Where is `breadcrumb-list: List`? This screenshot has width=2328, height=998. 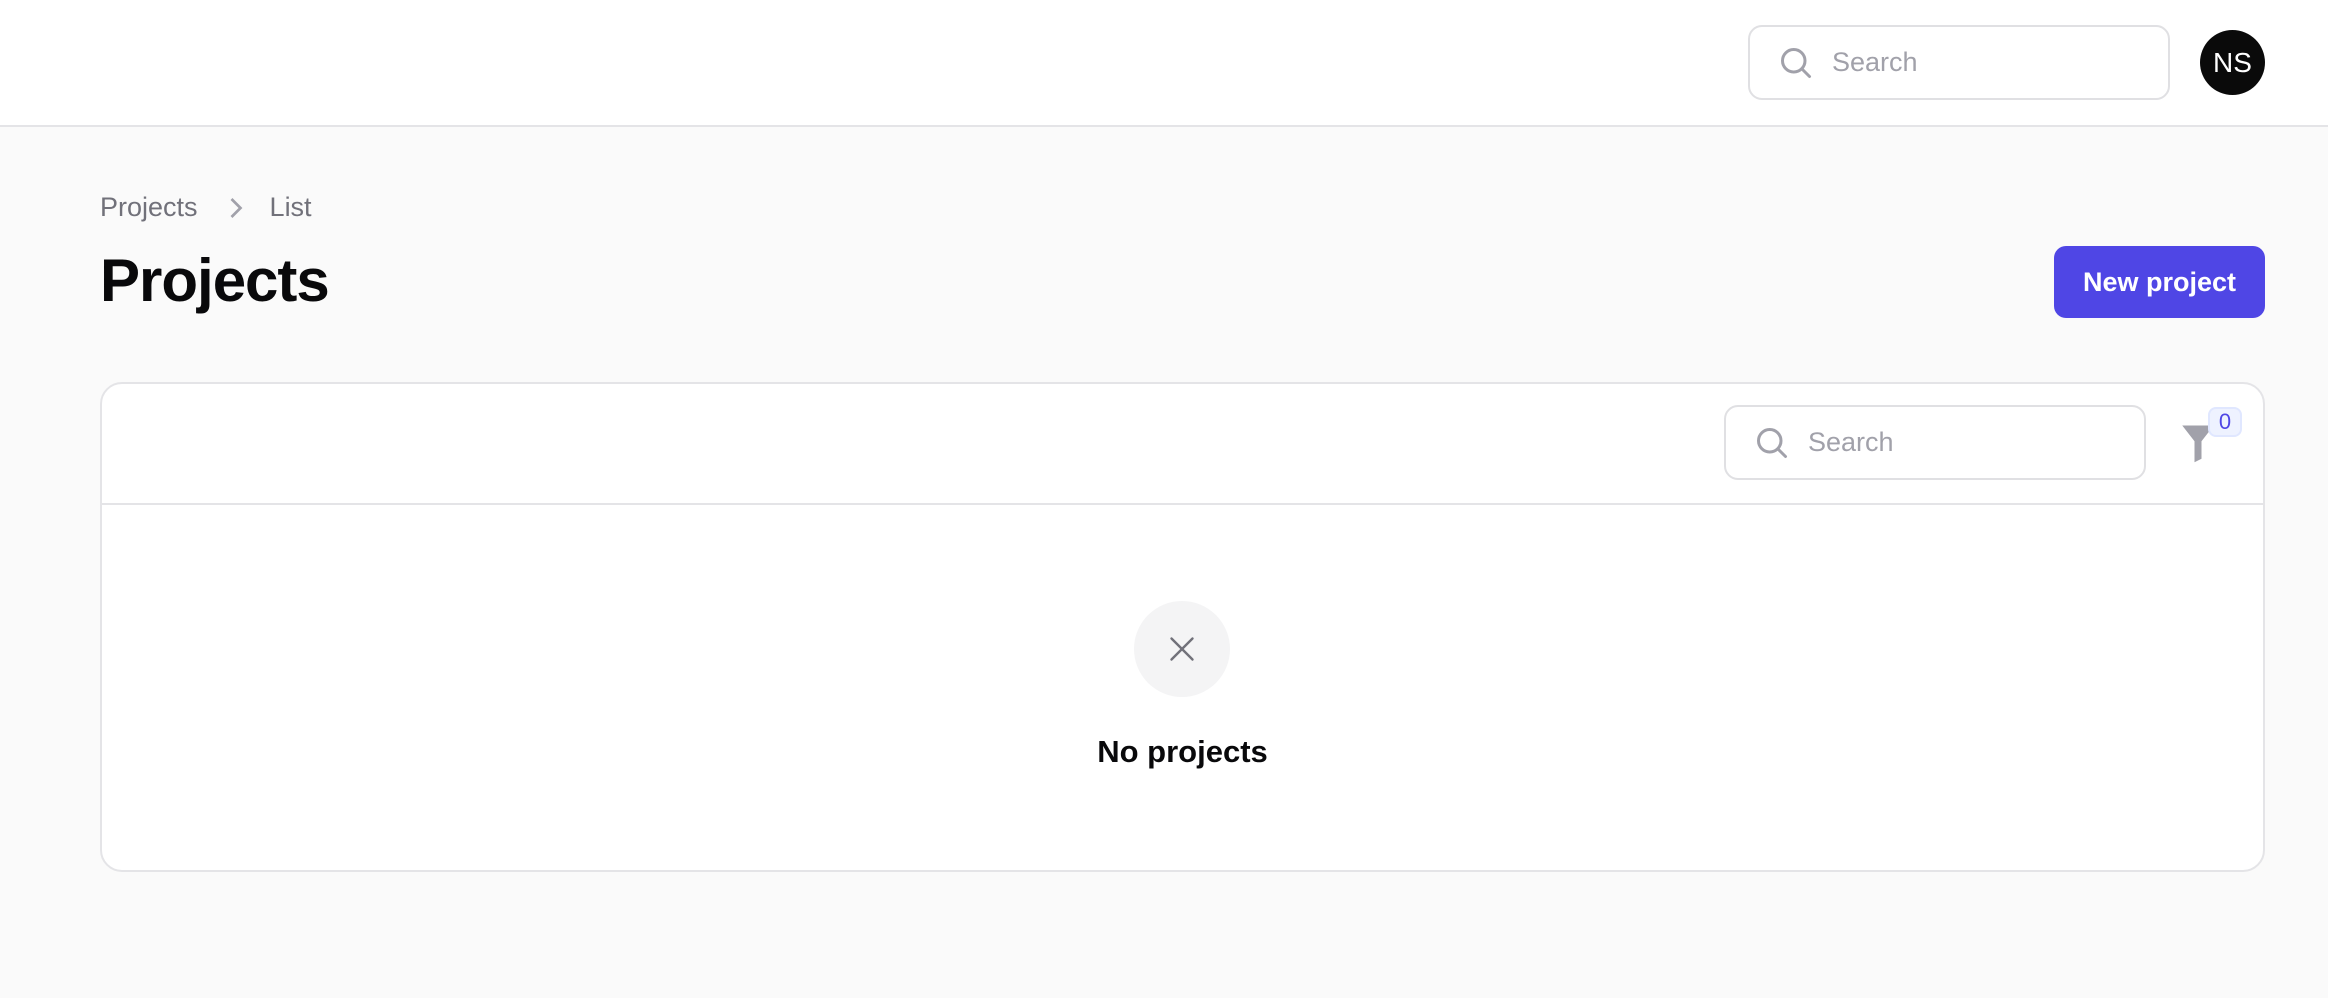
breadcrumb-list: List is located at coordinates (290, 207).